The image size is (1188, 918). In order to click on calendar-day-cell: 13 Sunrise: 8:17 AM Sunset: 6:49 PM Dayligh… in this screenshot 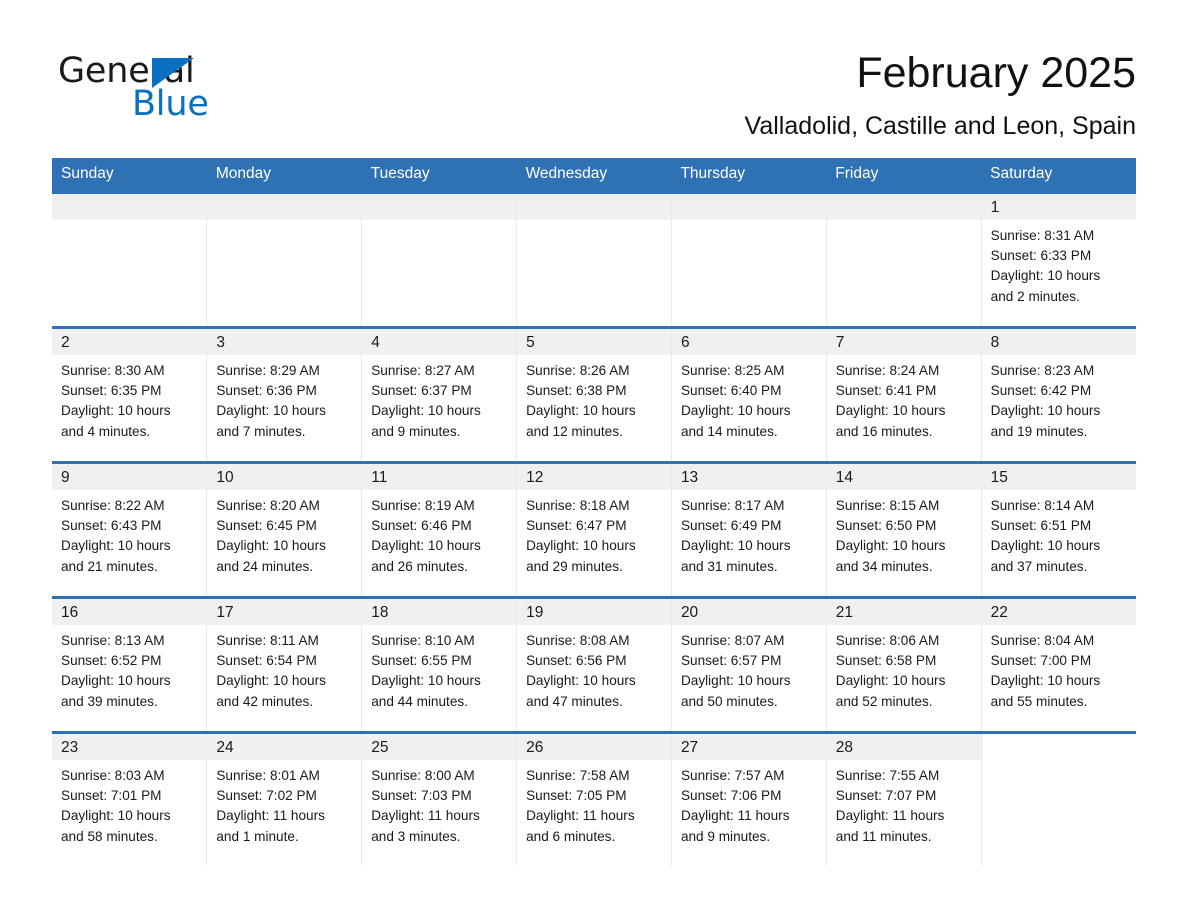, I will do `click(748, 529)`.